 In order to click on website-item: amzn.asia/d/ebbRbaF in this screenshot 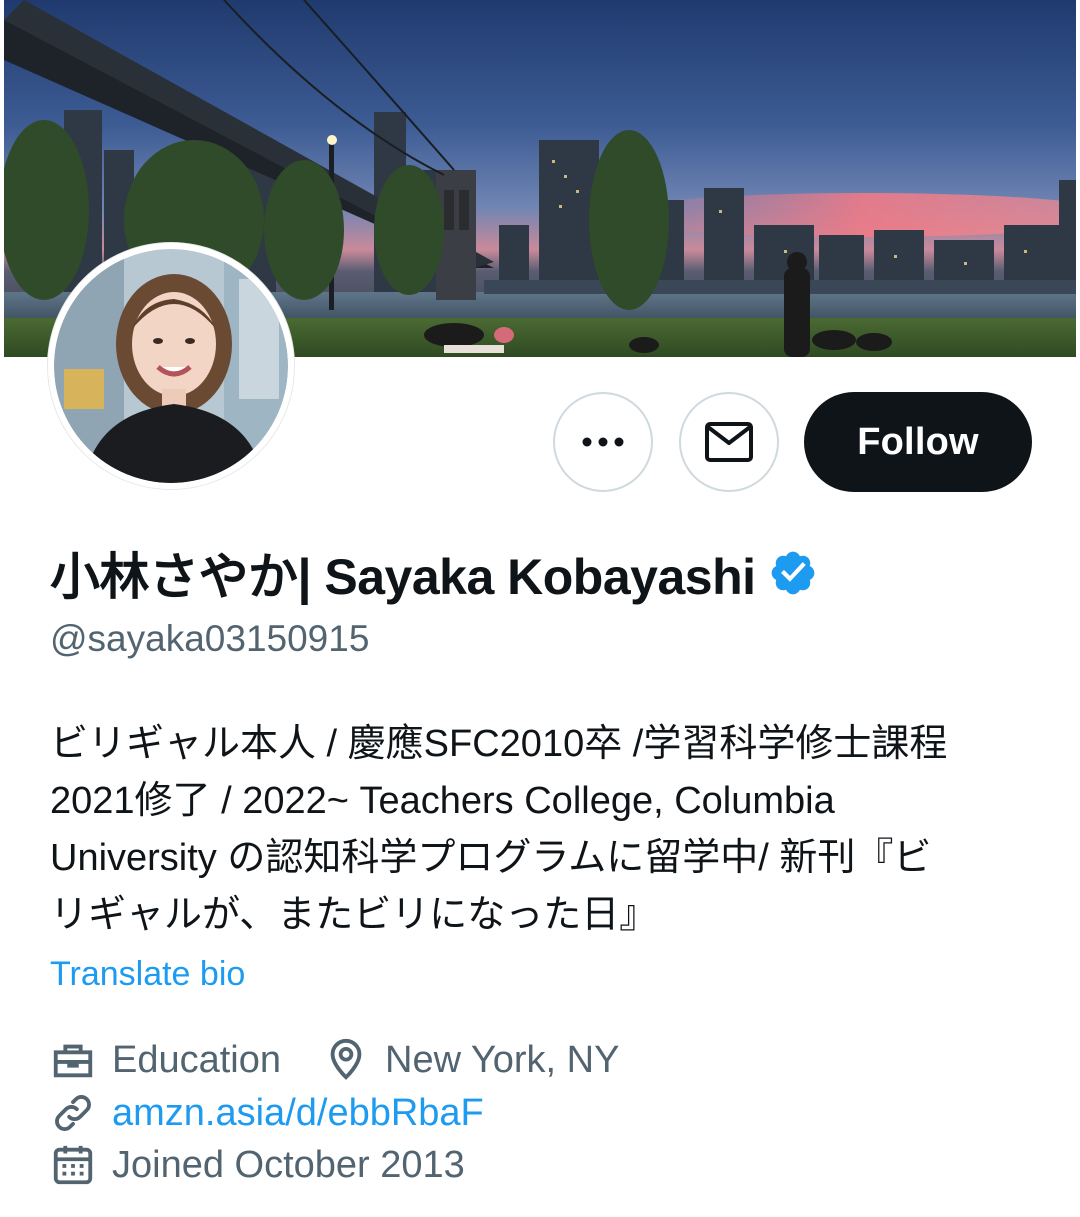, I will do `click(267, 1113)`.